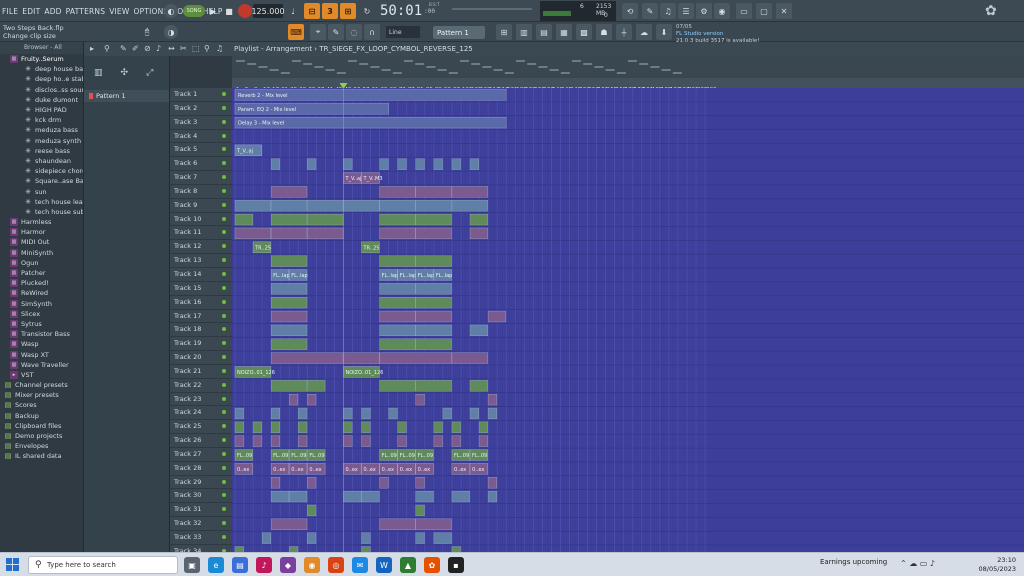 Image resolution: width=1024 pixels, height=576 pixels. Describe the element at coordinates (650, 11) in the screenshot. I see `channel-rack-icon: ✎` at that location.